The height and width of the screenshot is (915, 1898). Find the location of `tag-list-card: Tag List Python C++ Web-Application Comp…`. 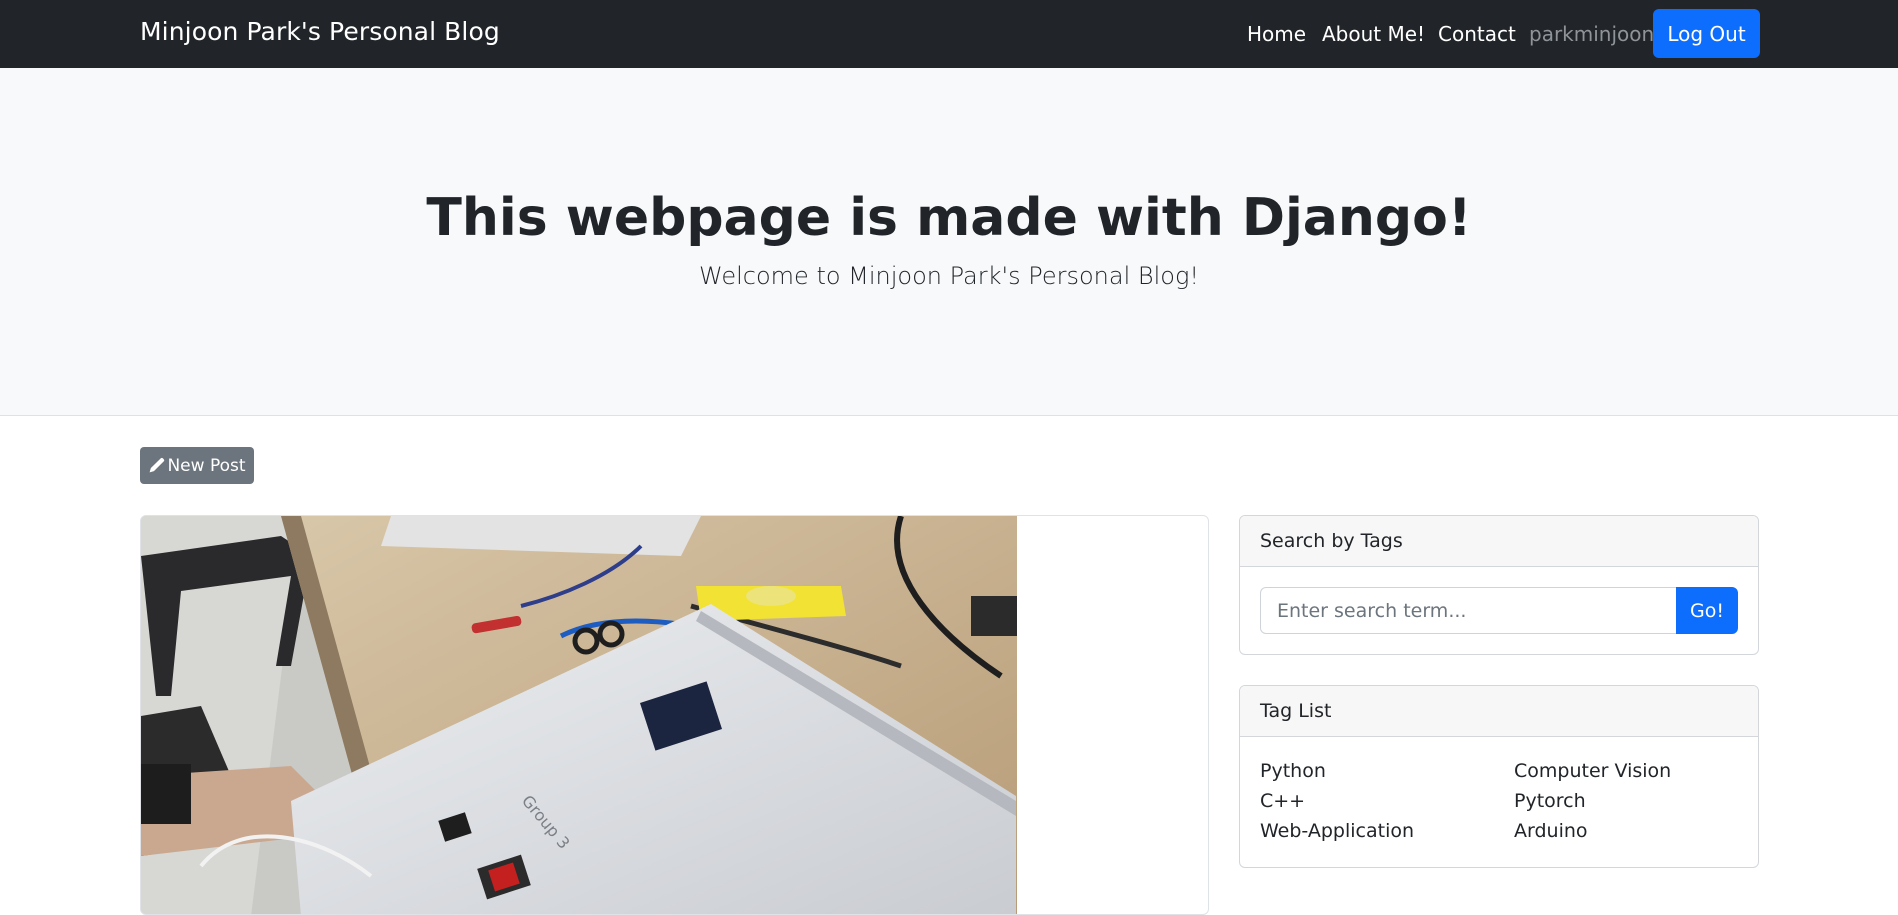

tag-list-card: Tag List Python C++ Web-Application Comp… is located at coordinates (1499, 776).